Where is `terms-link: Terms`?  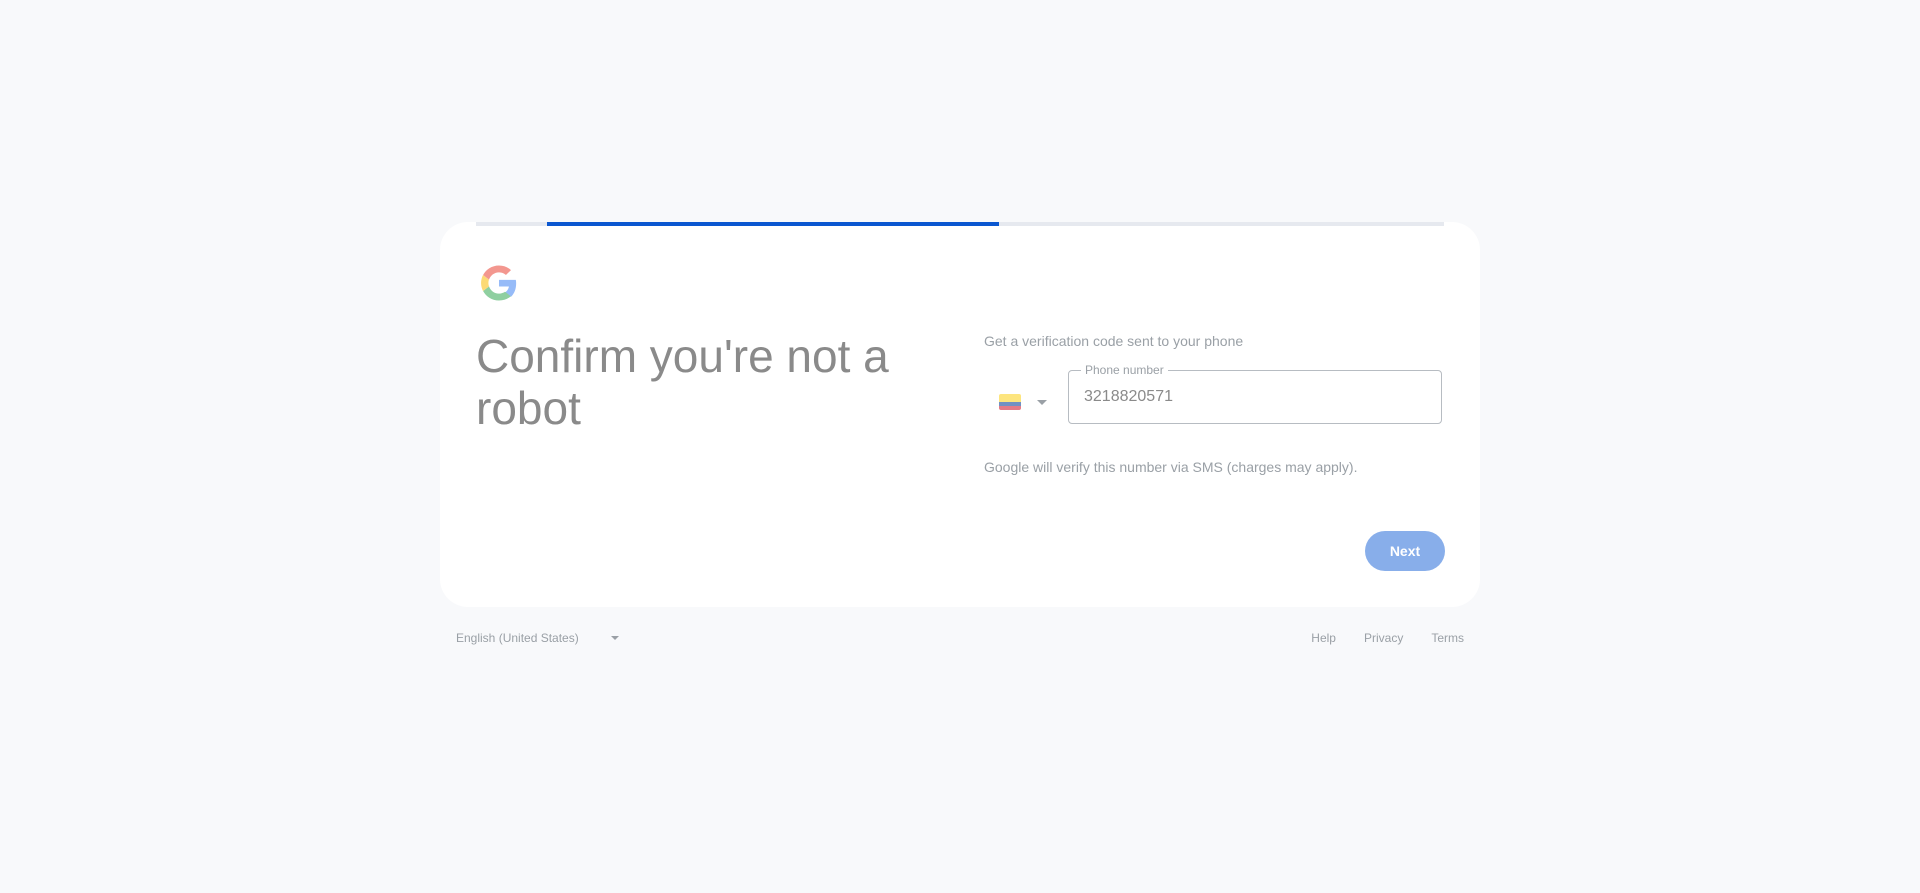
terms-link: Terms is located at coordinates (1447, 638).